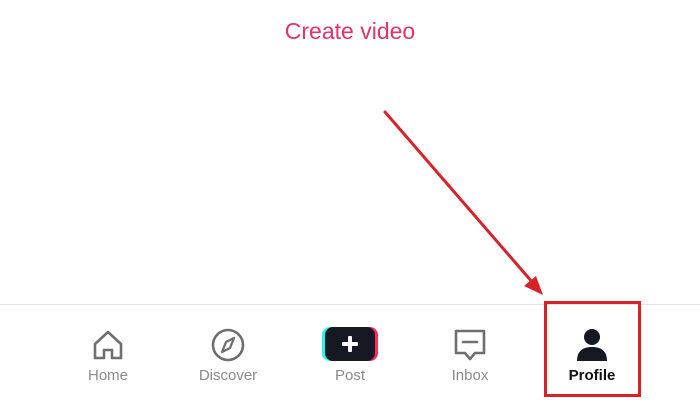  Describe the element at coordinates (107, 375) in the screenshot. I see `tab-label-home: Home` at that location.